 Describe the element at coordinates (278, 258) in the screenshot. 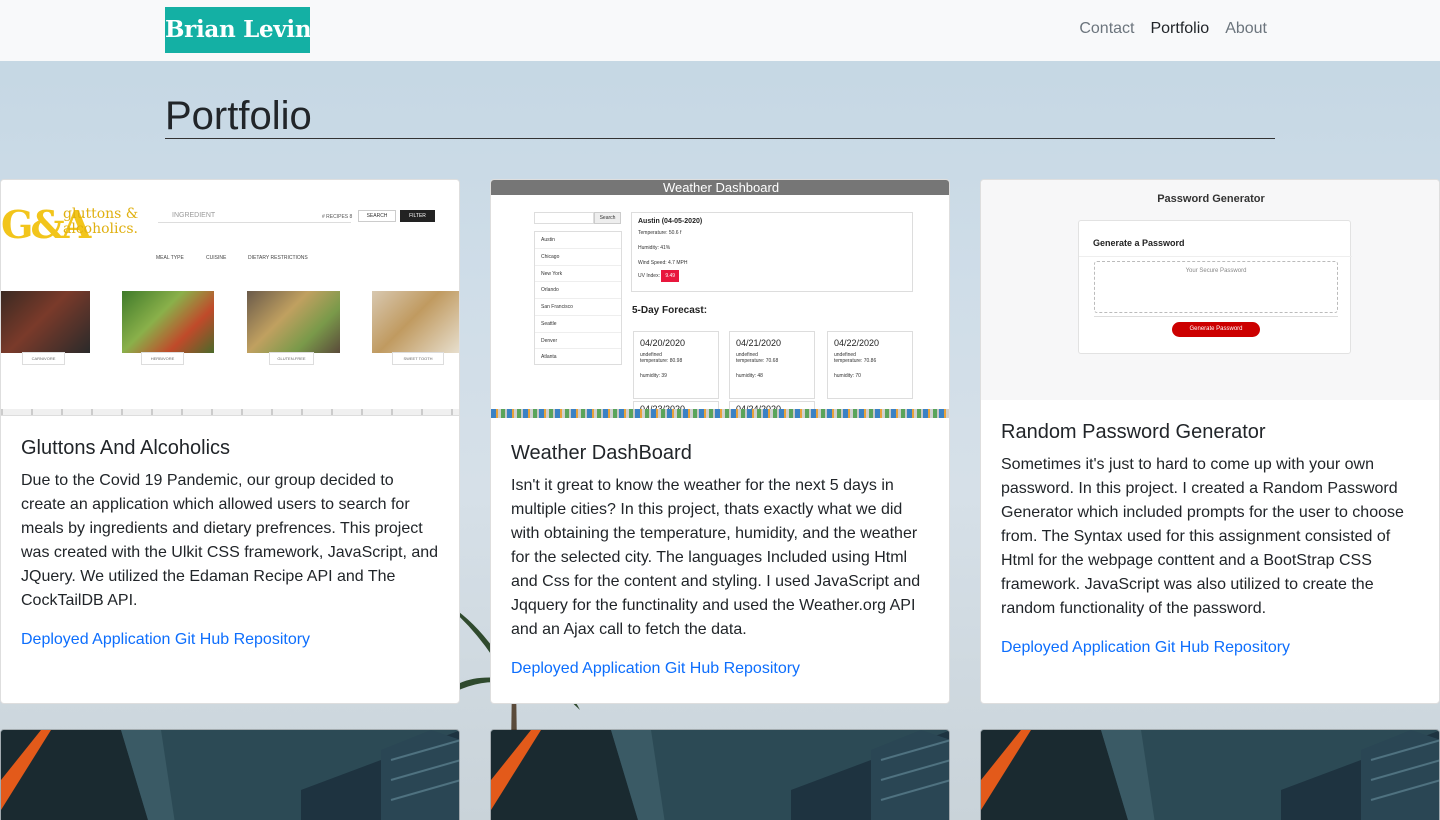

I see `screenshot-filter-diet: DIETARY RESTRICTIONS` at that location.